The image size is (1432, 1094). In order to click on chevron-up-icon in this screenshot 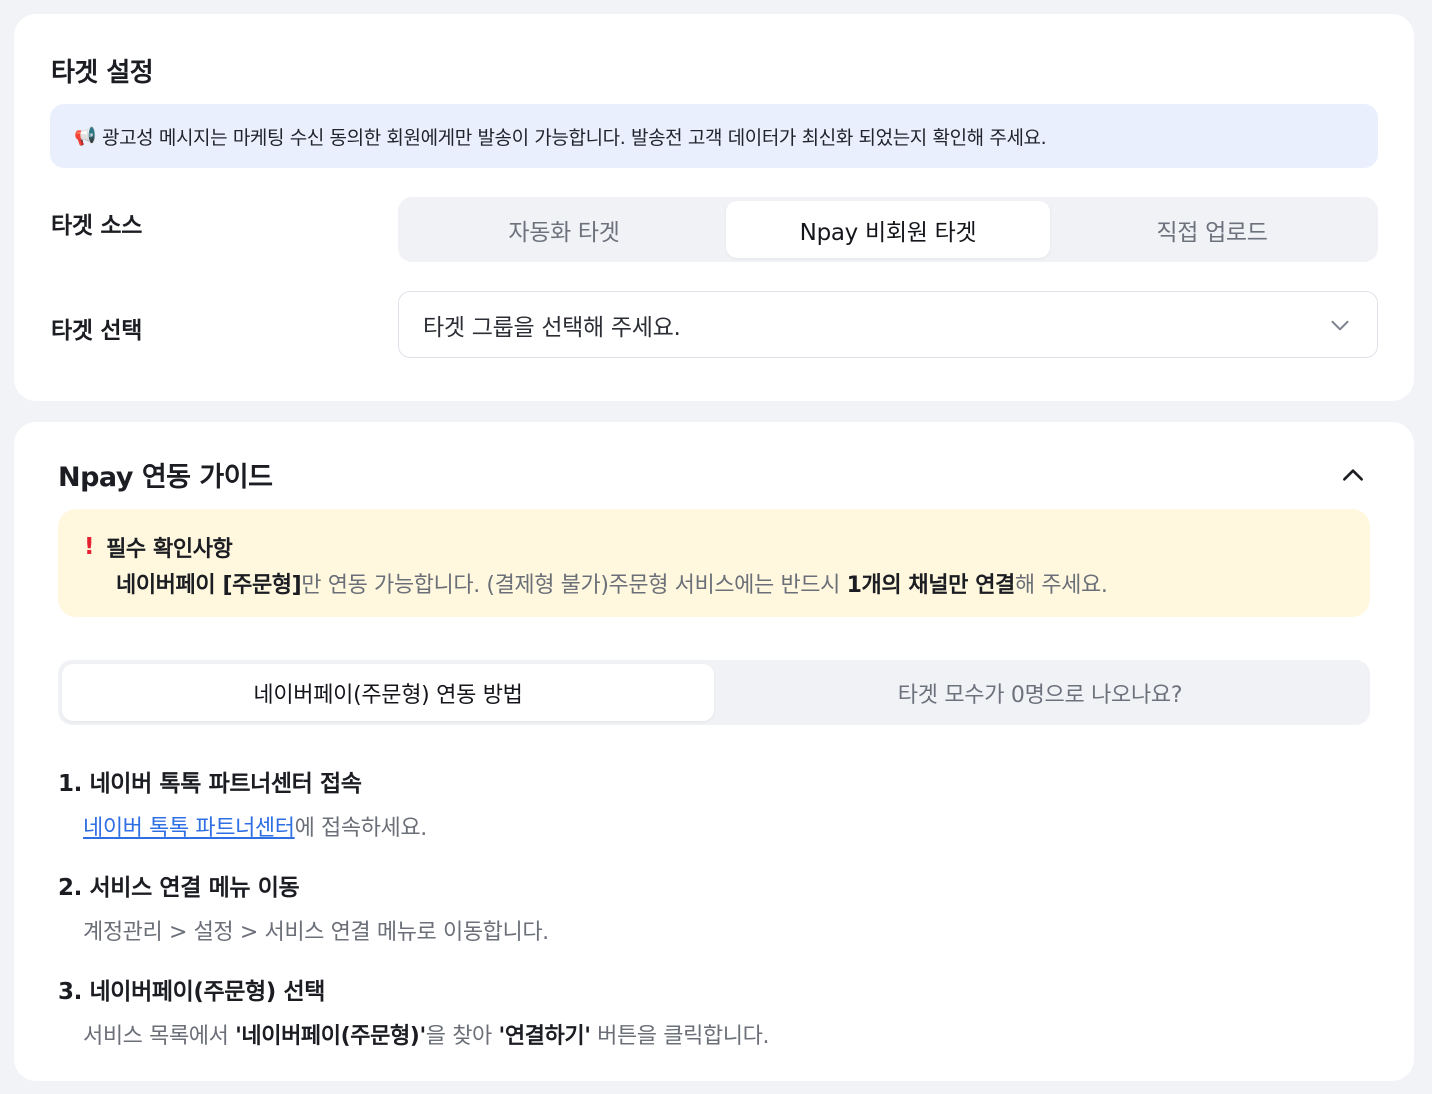, I will do `click(1353, 475)`.